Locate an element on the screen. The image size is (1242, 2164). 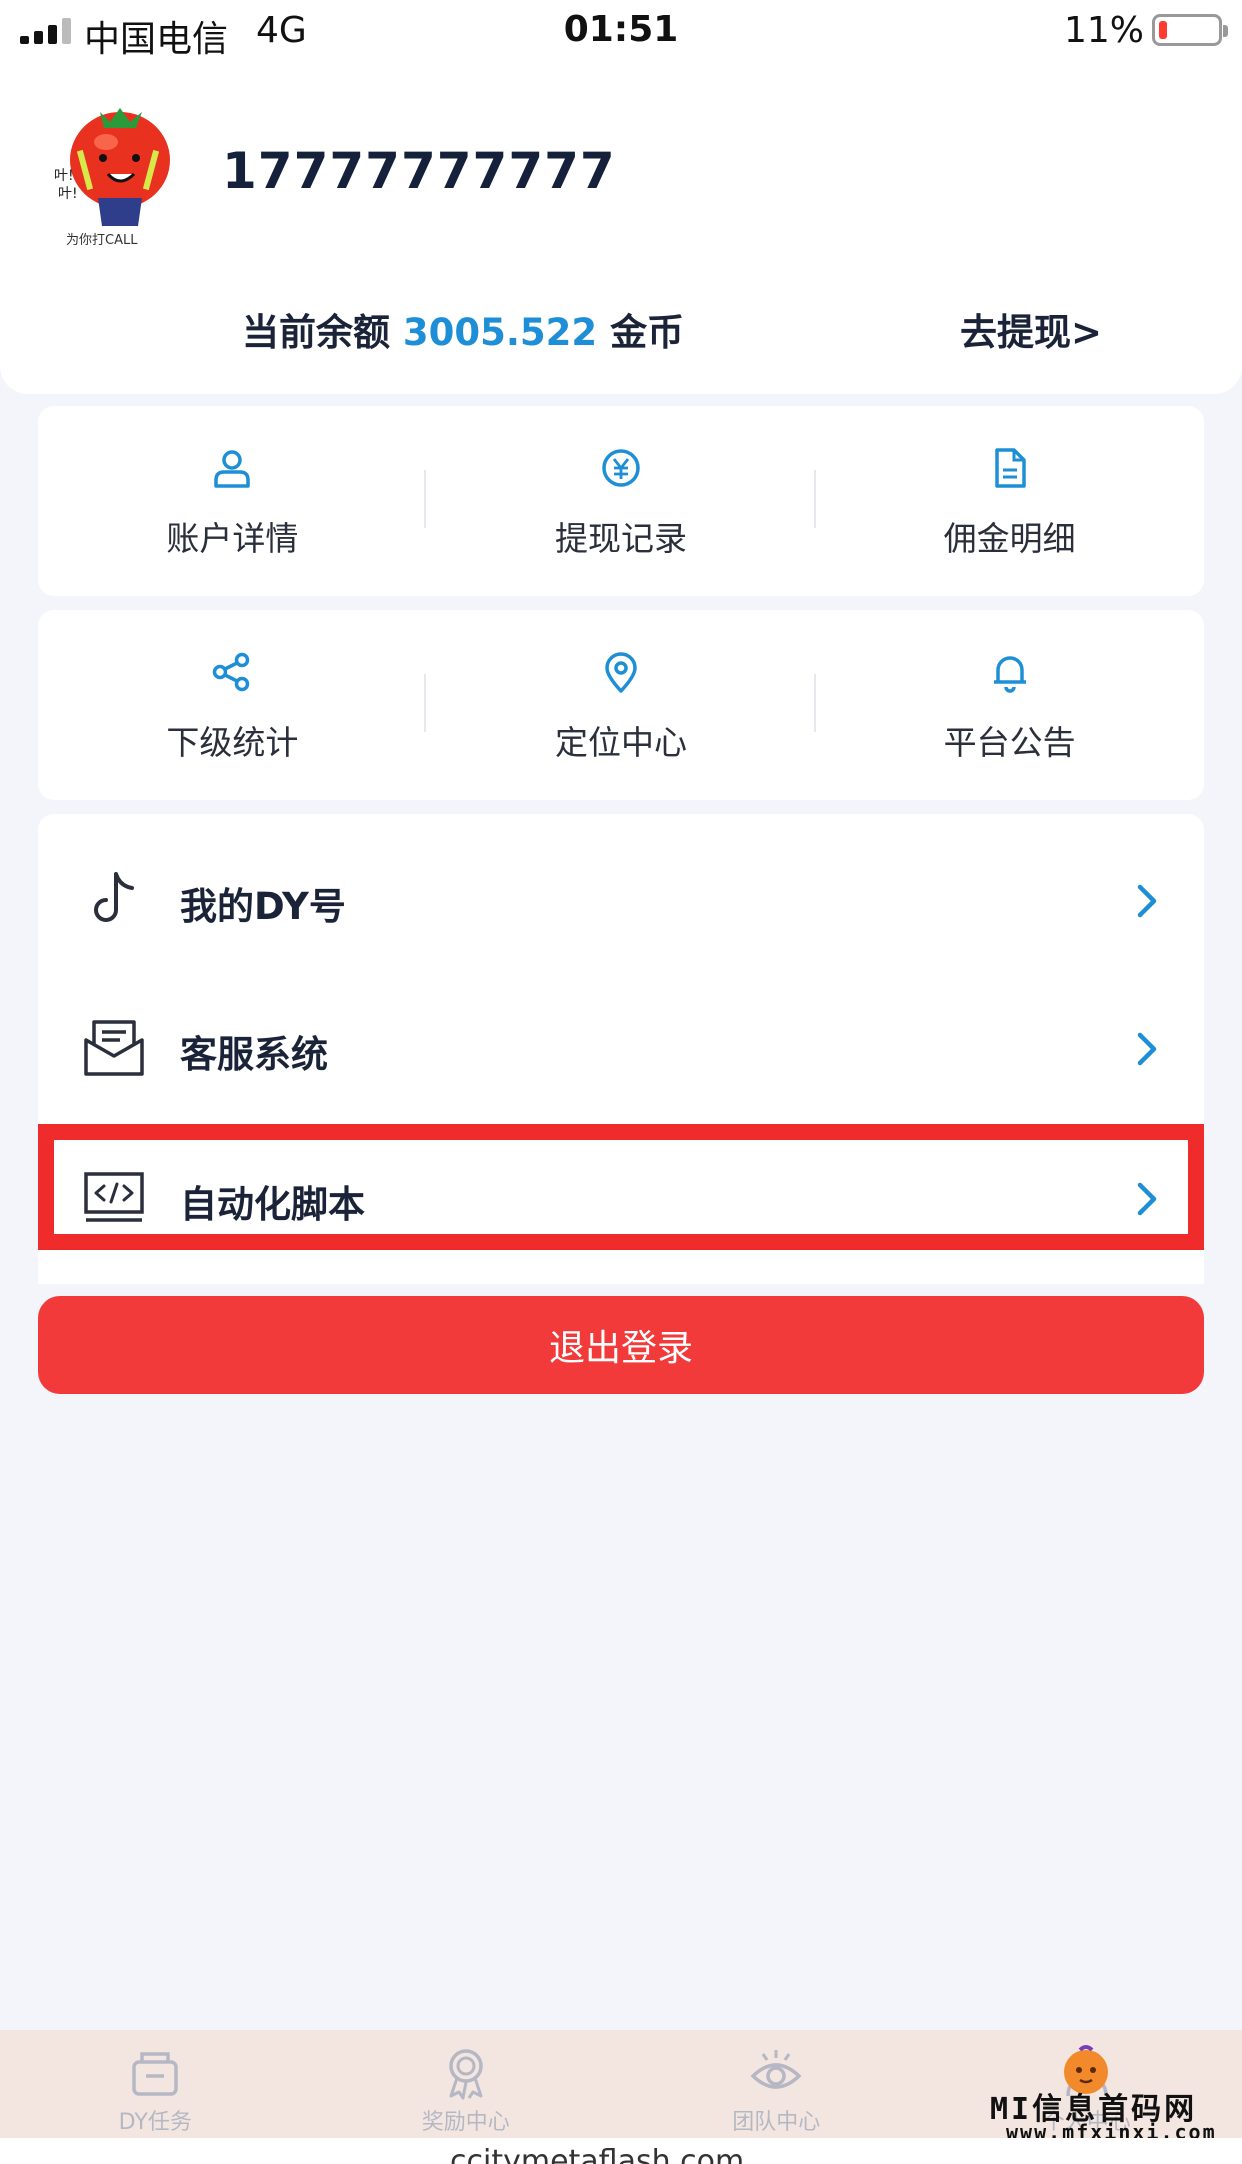
tab-rewards: 奖励中心 is located at coordinates (466, 2084).